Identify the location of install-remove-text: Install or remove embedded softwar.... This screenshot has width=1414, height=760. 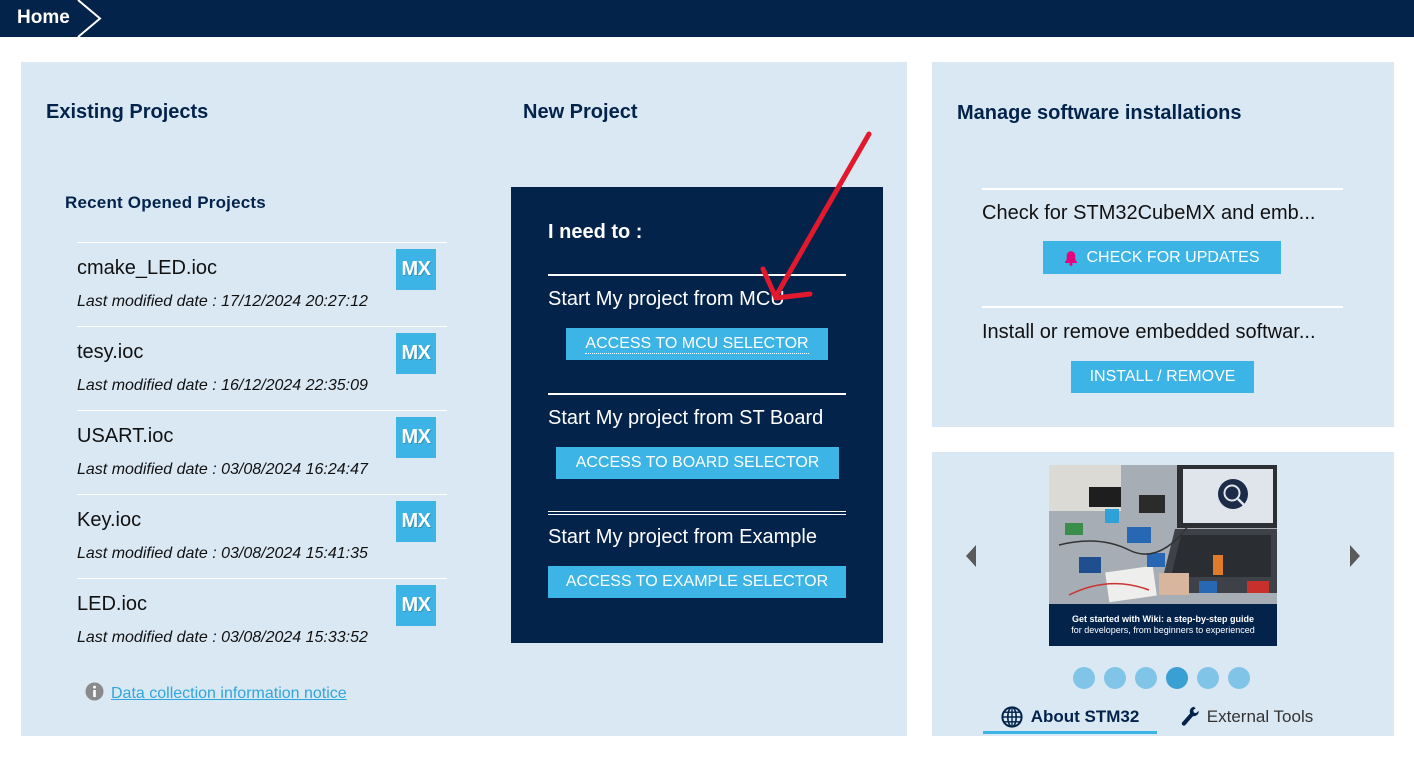
(1149, 332).